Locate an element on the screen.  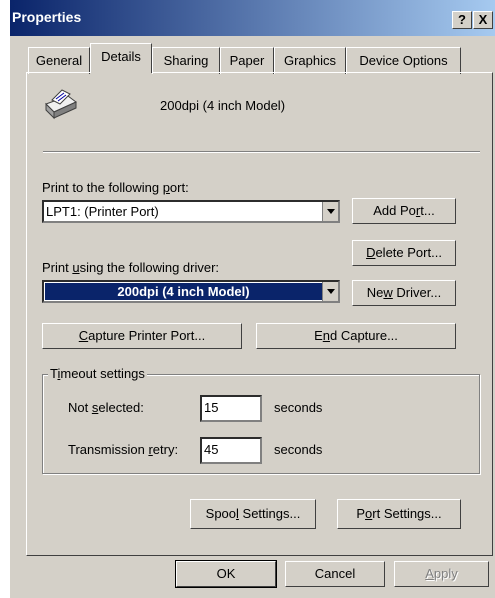
window-title: Properties is located at coordinates (47, 17).